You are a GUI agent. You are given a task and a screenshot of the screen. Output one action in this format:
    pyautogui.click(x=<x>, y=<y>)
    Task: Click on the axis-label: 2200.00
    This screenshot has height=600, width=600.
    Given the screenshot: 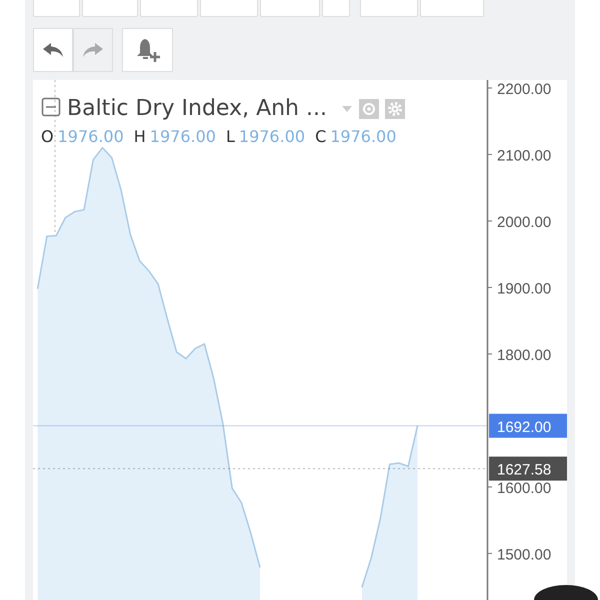 What is the action you would take?
    pyautogui.click(x=524, y=89)
    